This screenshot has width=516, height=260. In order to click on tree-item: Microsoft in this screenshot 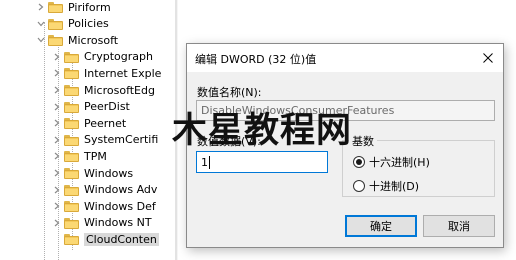, I will do `click(77, 40)`.